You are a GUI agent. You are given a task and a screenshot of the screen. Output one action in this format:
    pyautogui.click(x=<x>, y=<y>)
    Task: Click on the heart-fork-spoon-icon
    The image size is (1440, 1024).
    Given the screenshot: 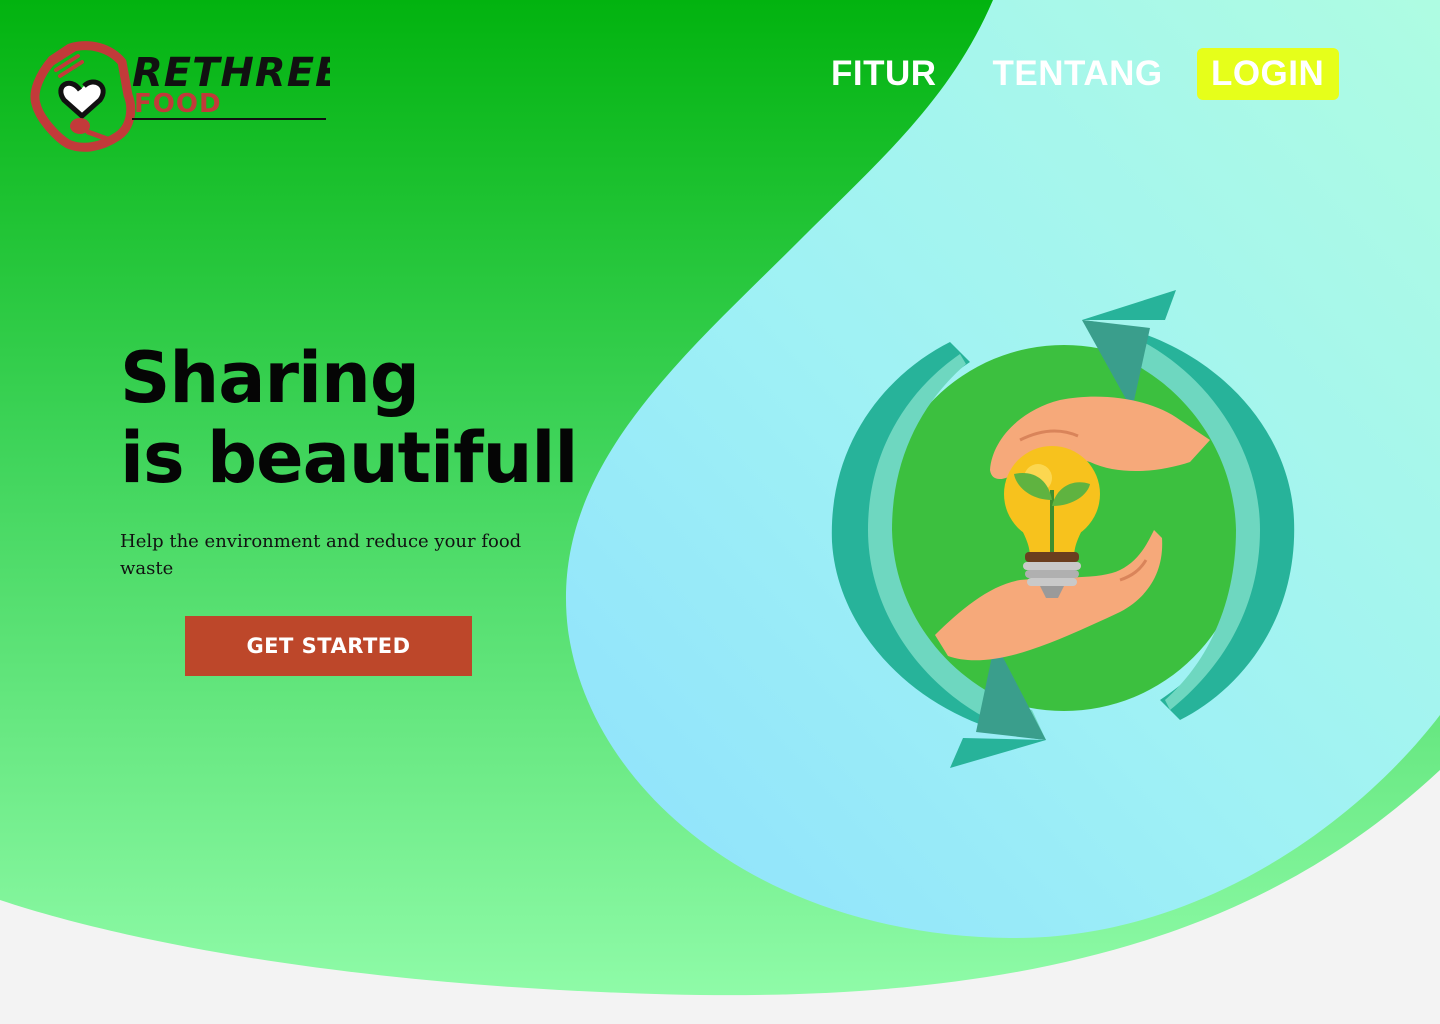 What is the action you would take?
    pyautogui.click(x=83, y=96)
    